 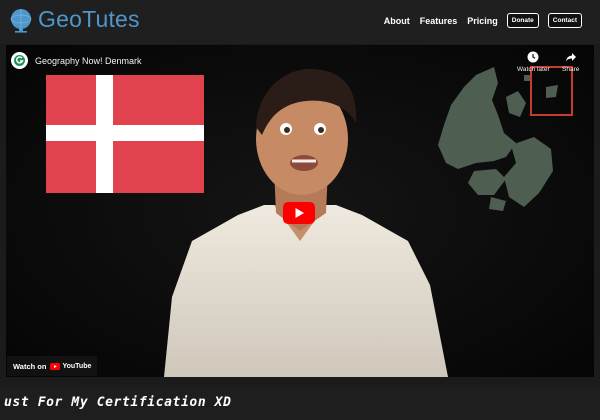 What do you see at coordinates (21, 20) in the screenshot?
I see `globe-icon` at bounding box center [21, 20].